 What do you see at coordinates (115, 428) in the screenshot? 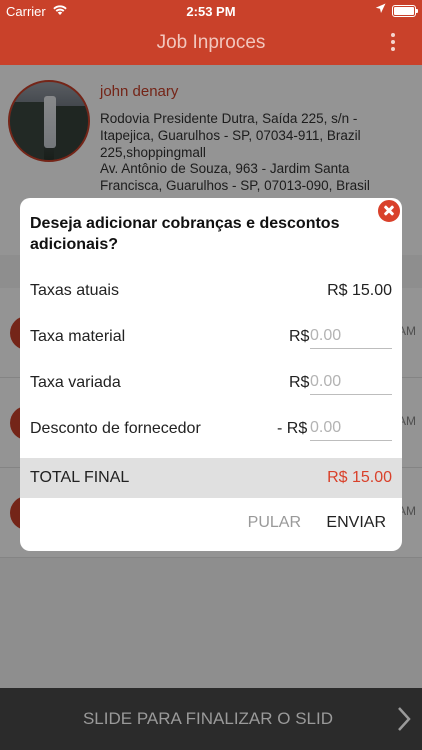
I see `supplier-discount-label: Desconto de fornecedor` at bounding box center [115, 428].